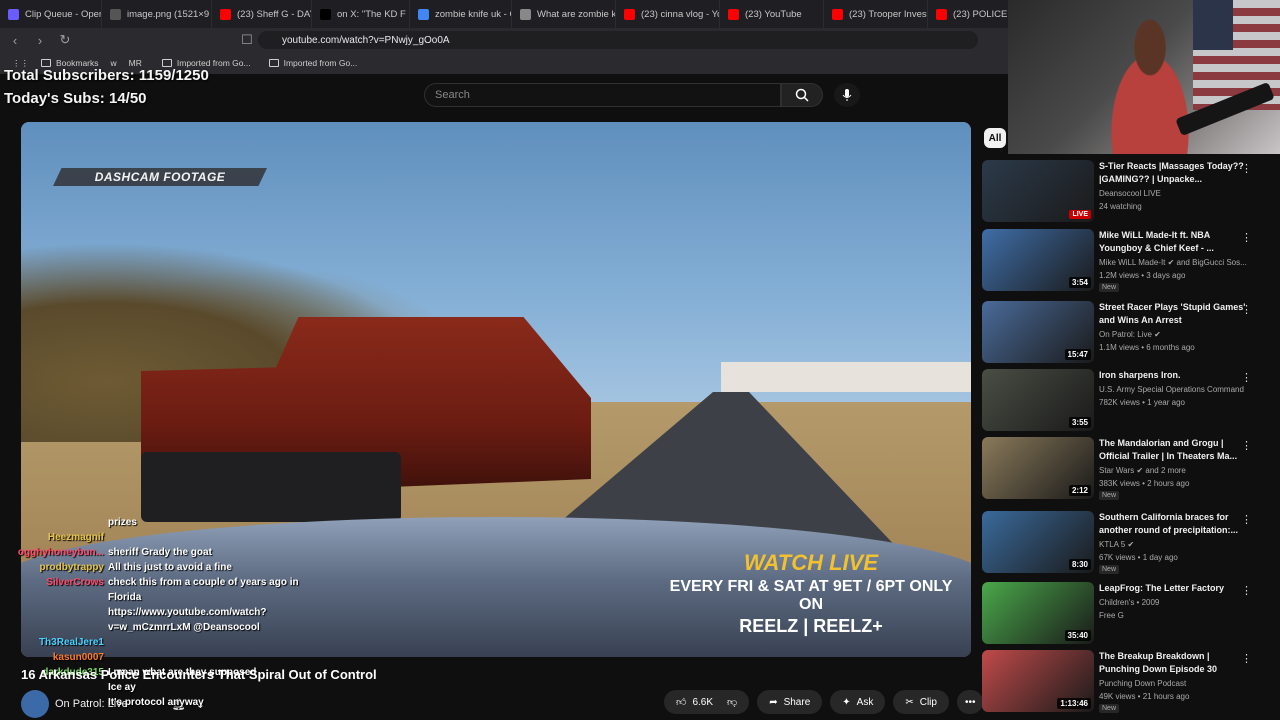 This screenshot has height=720, width=1280. I want to click on recommendation-meta: 383K views • 2 hours ago, so click(1144, 483).